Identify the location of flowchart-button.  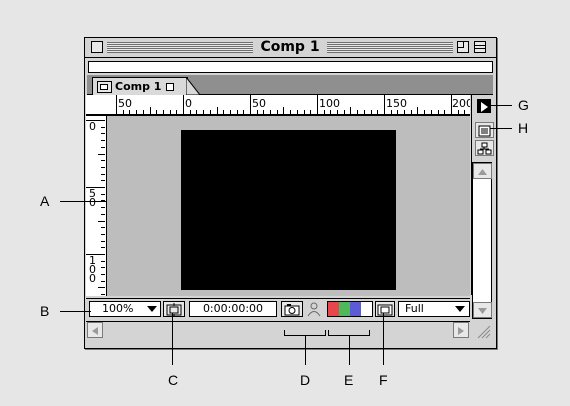
(484, 148).